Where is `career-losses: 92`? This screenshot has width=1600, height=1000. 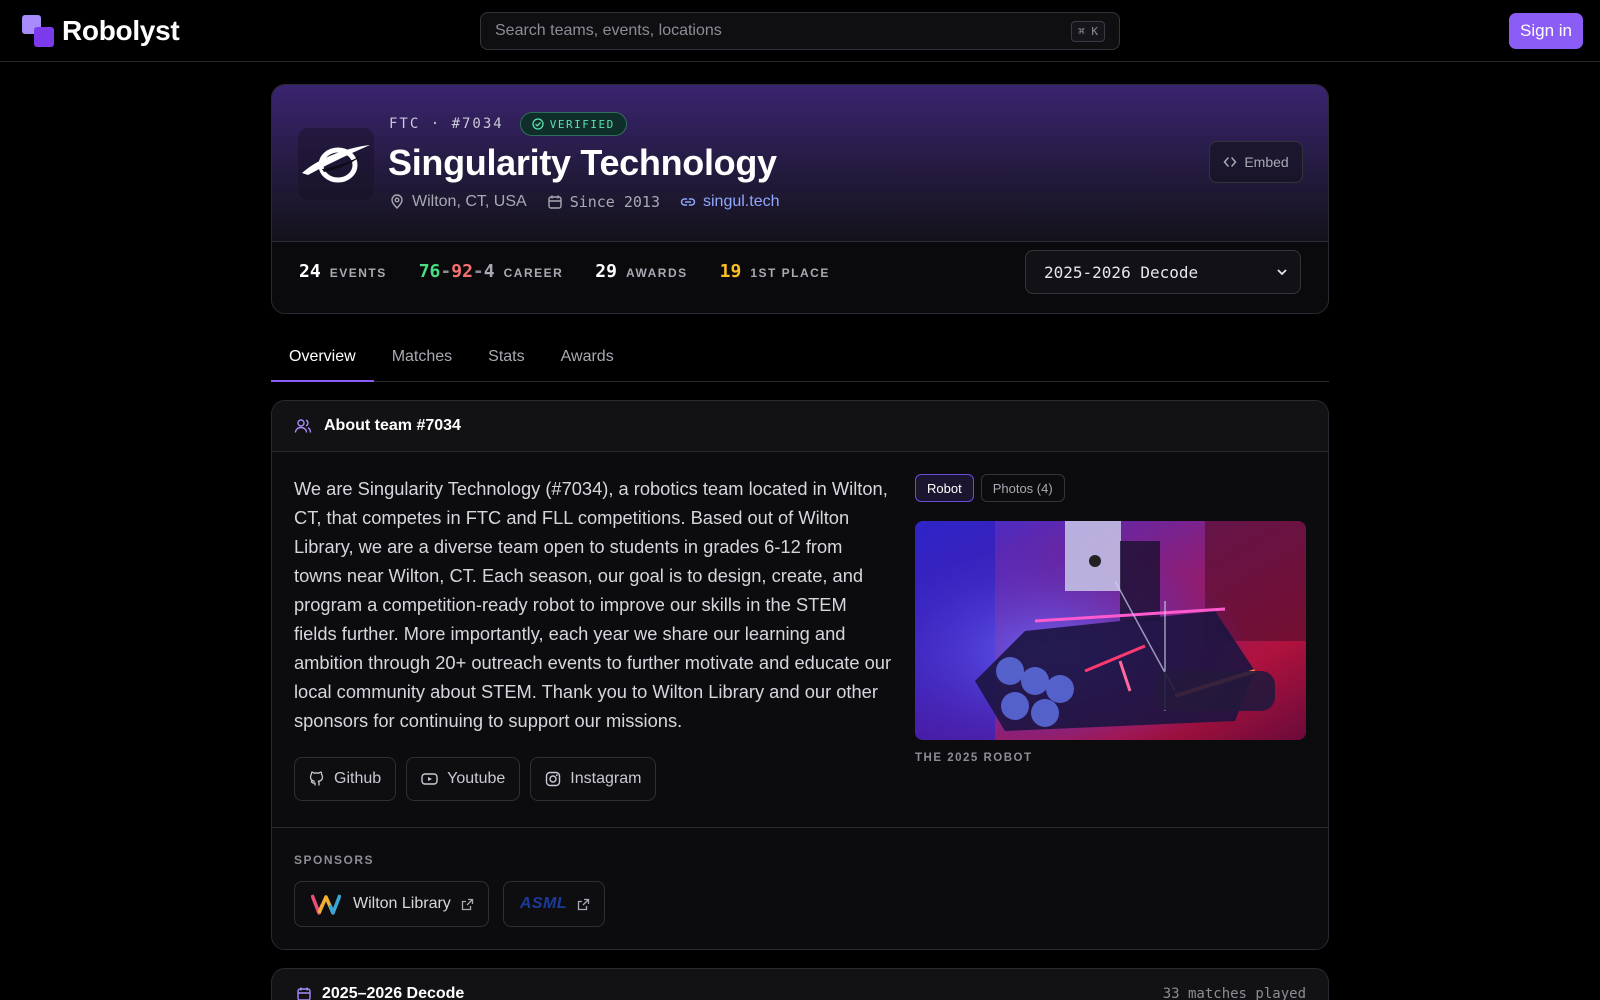
career-losses: 92 is located at coordinates (462, 271).